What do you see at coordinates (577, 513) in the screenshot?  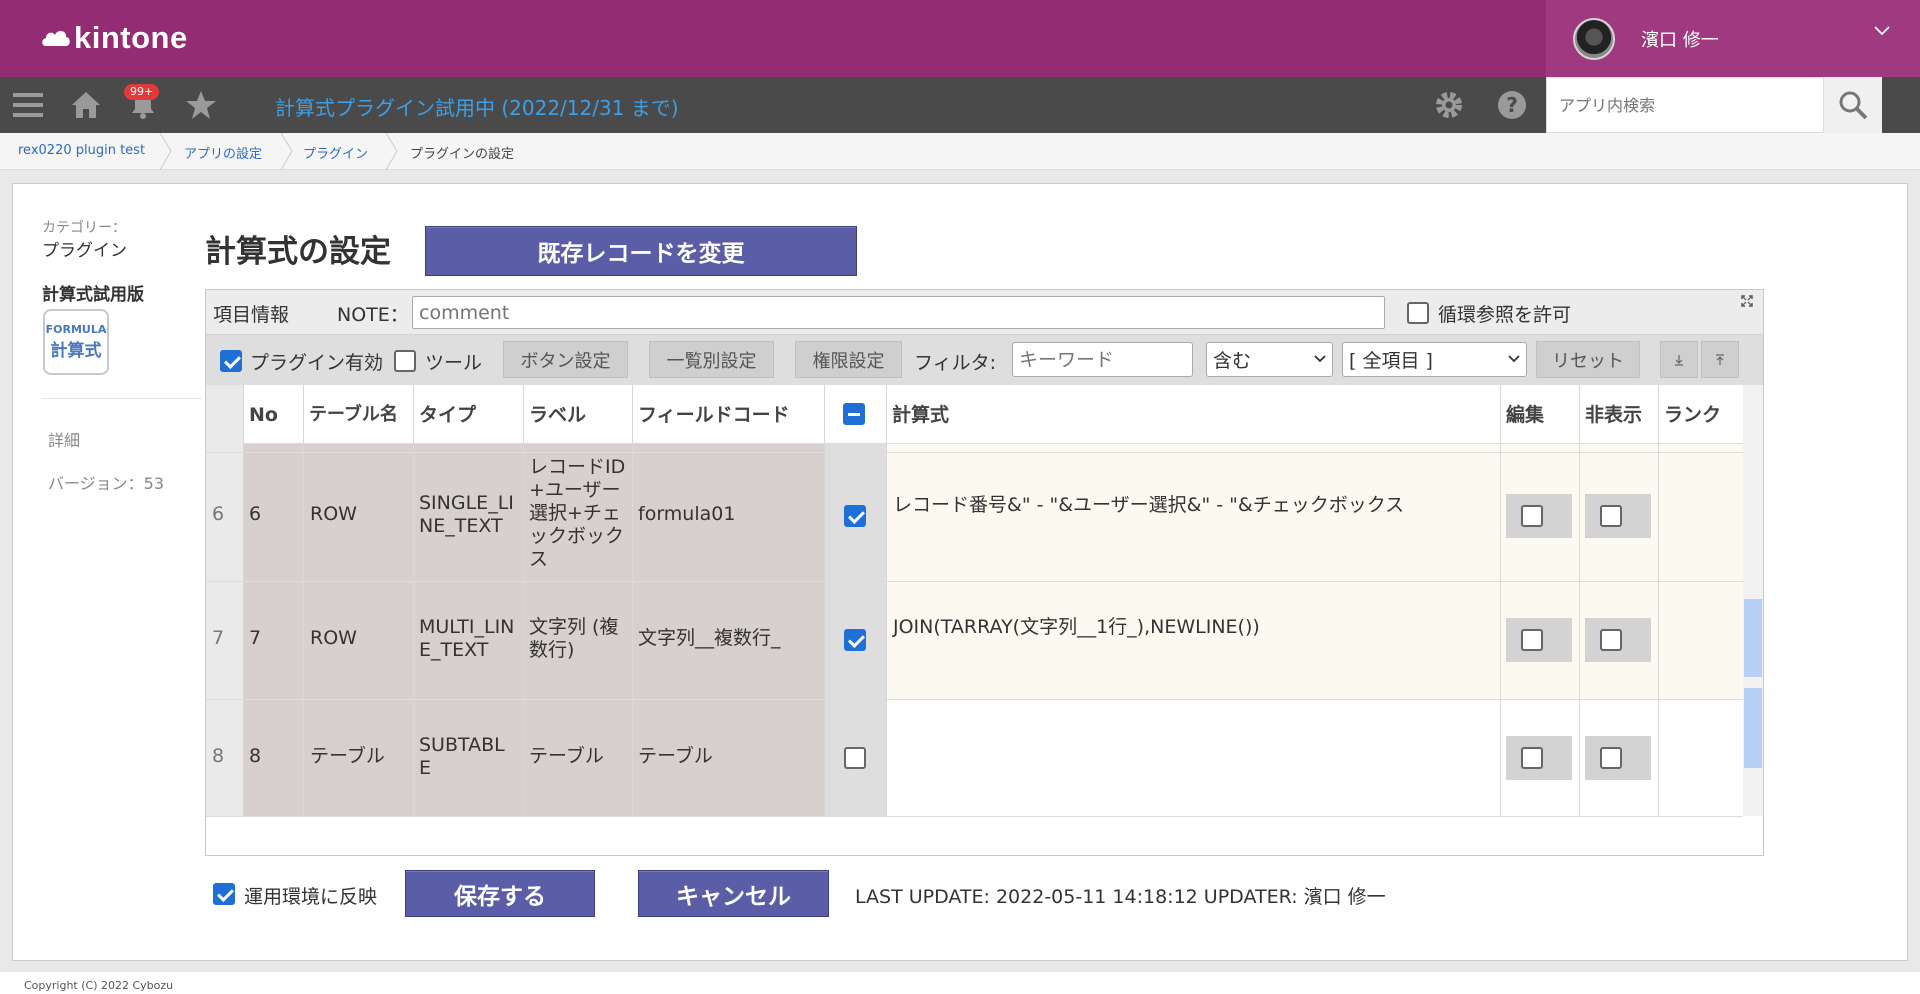 I see `cell-label: レコードID+ユーザー選択+チェックボックス` at bounding box center [577, 513].